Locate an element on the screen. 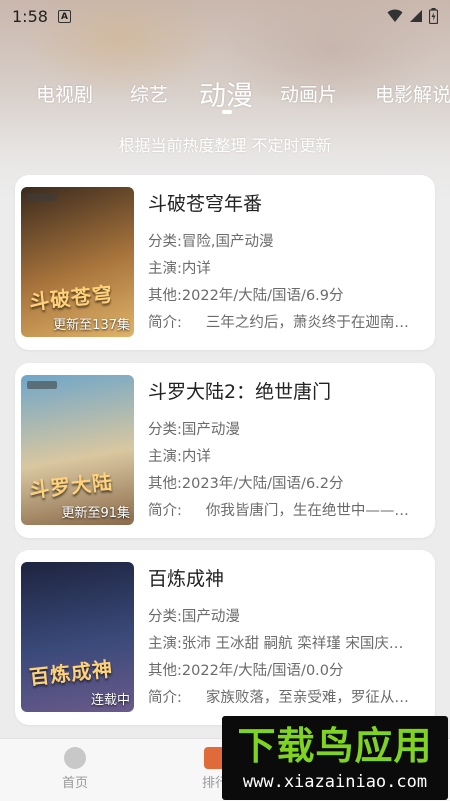 The height and width of the screenshot is (801, 450). tab-animation: 动画片 is located at coordinates (308, 93).